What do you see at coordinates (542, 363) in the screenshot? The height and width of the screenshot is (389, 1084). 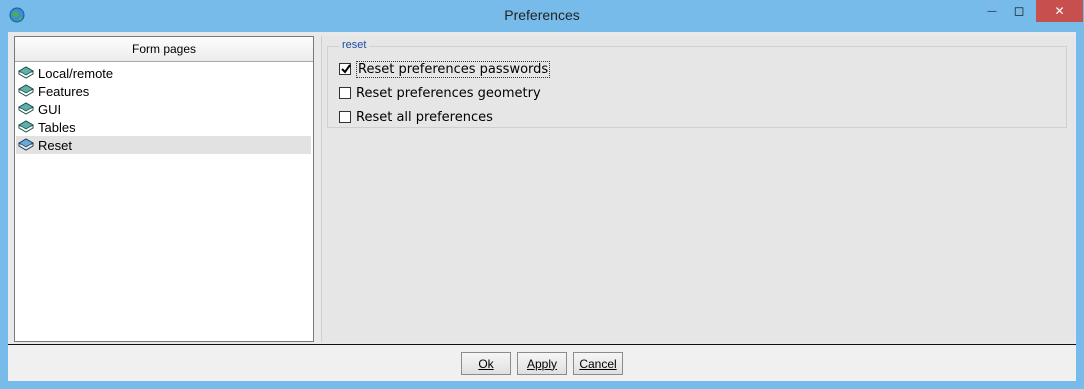 I see `apply-button: Apply` at bounding box center [542, 363].